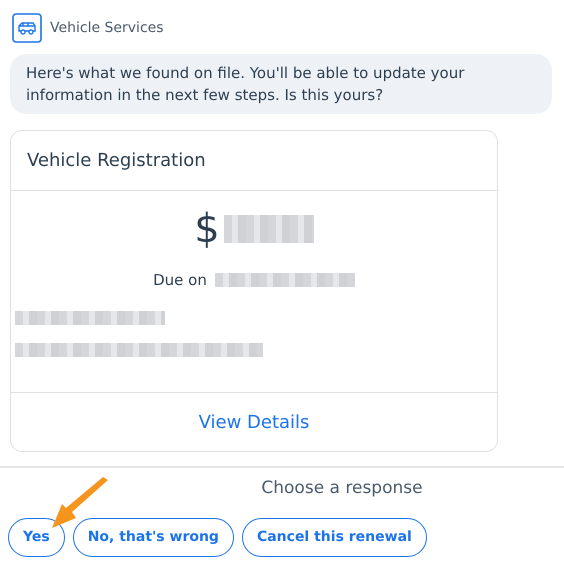 The width and height of the screenshot is (564, 562). What do you see at coordinates (180, 280) in the screenshot?
I see `due-label: Due on` at bounding box center [180, 280].